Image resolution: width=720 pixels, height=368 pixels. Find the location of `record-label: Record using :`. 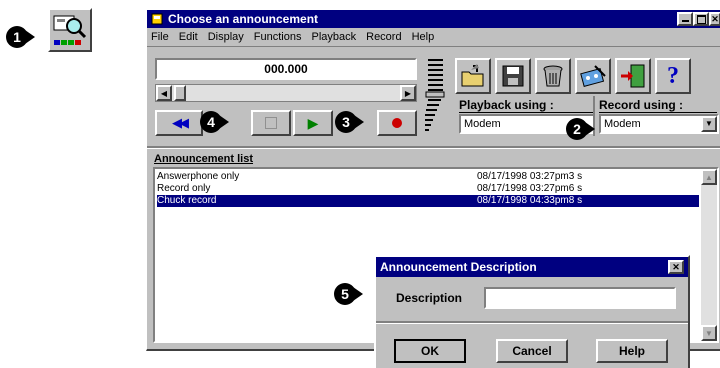

record-label: Record using : is located at coordinates (641, 105).